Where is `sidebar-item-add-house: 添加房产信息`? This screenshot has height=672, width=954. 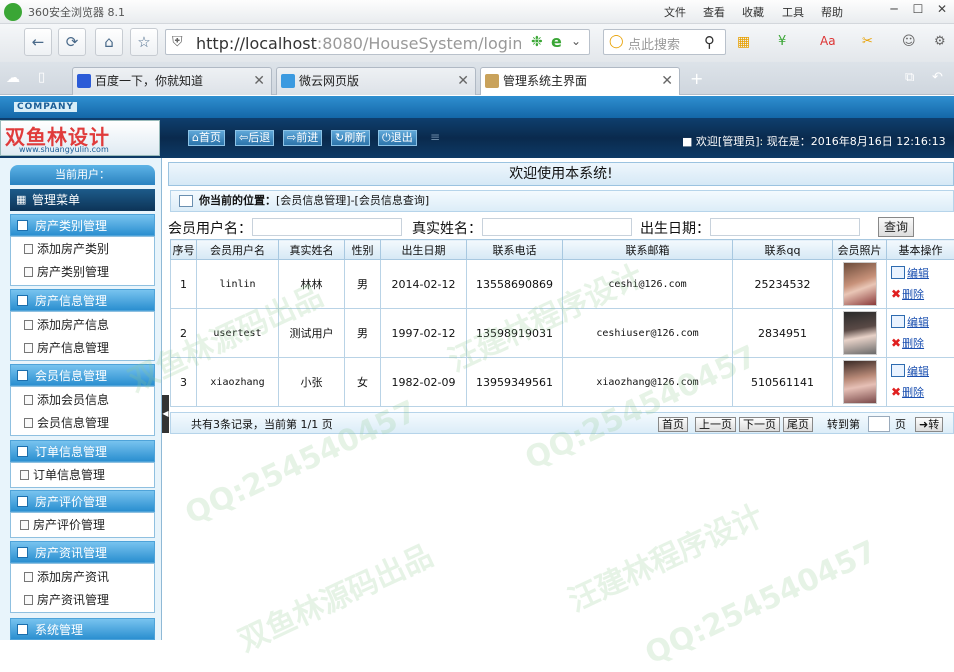
sidebar-item-add-house: 添加房产信息 is located at coordinates (66, 324).